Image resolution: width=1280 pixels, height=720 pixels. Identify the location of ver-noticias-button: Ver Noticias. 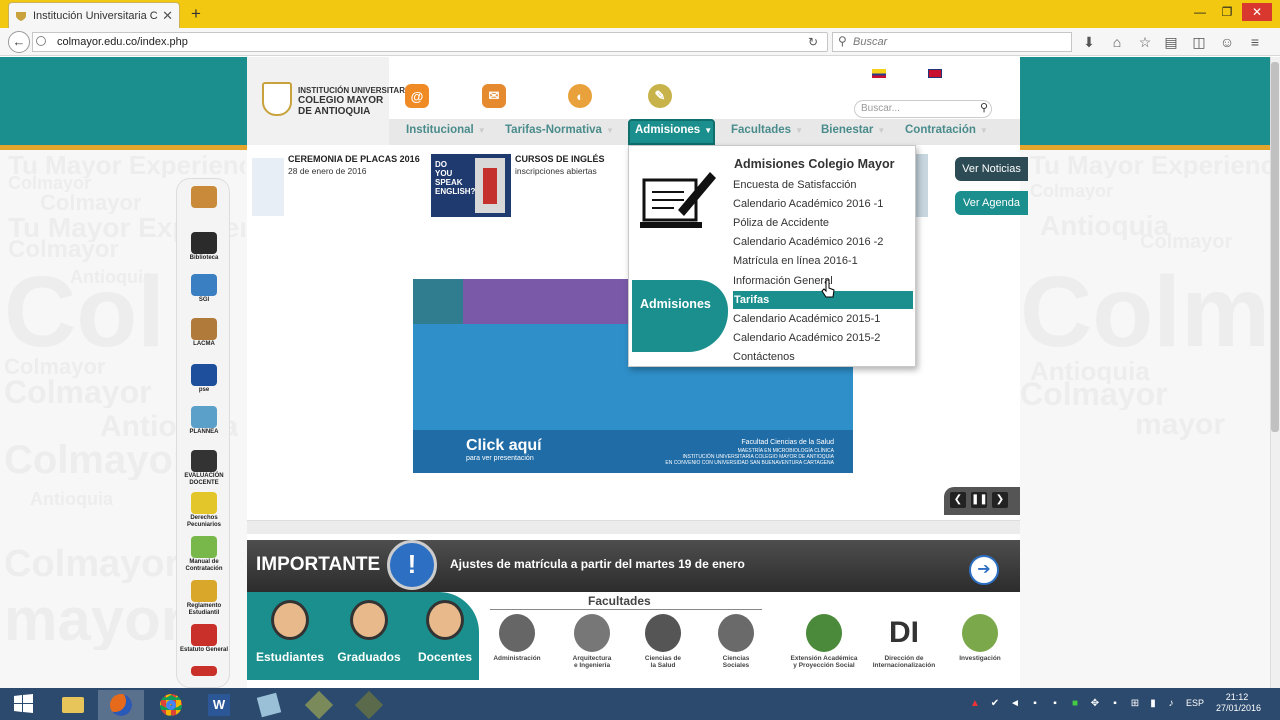
(991, 169).